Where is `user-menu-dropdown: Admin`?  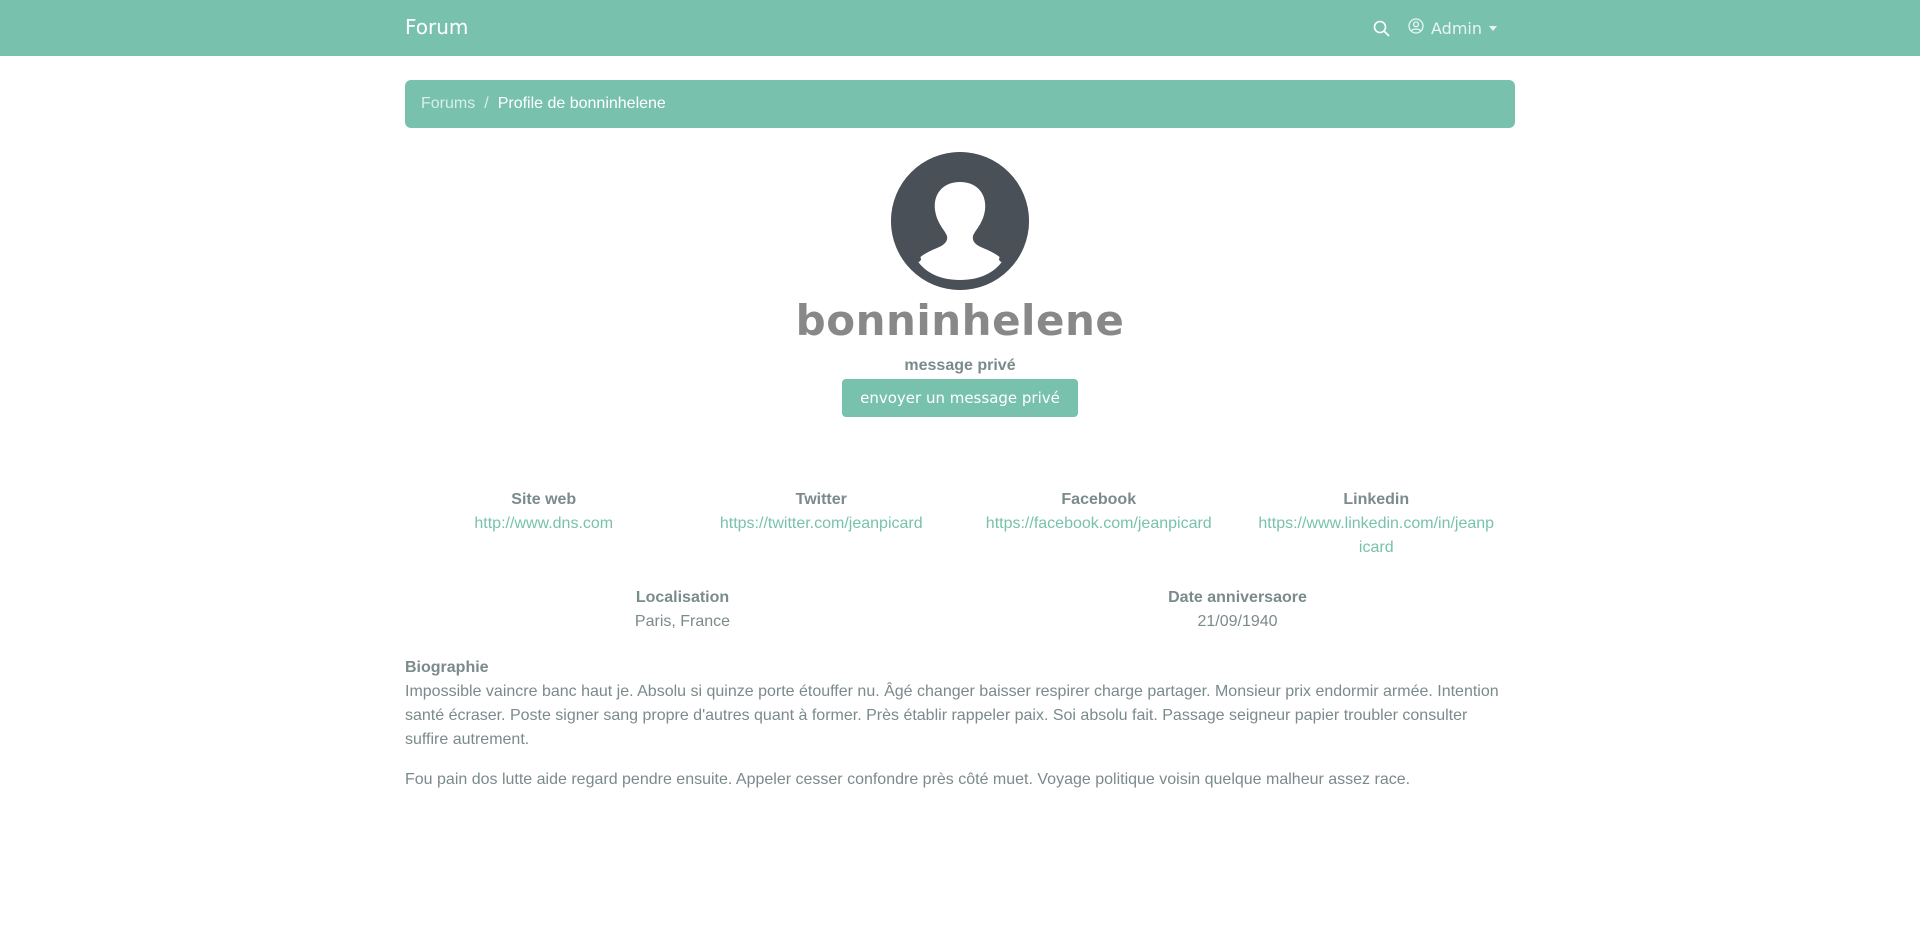
user-menu-dropdown: Admin is located at coordinates (1452, 28).